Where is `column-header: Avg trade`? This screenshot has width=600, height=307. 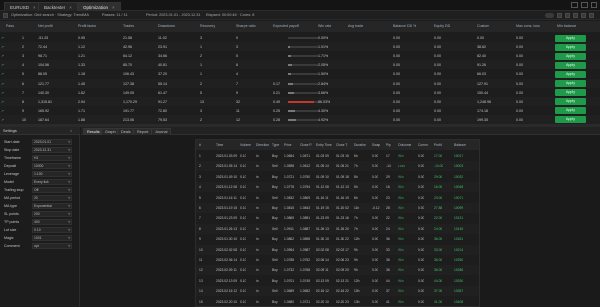
column-header: Avg trade is located at coordinates (355, 26).